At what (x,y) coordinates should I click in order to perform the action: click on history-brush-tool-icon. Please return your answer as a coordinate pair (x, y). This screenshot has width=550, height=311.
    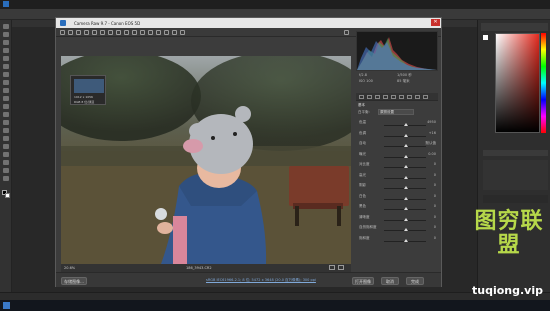
    Looking at the image, I should click on (6, 98).